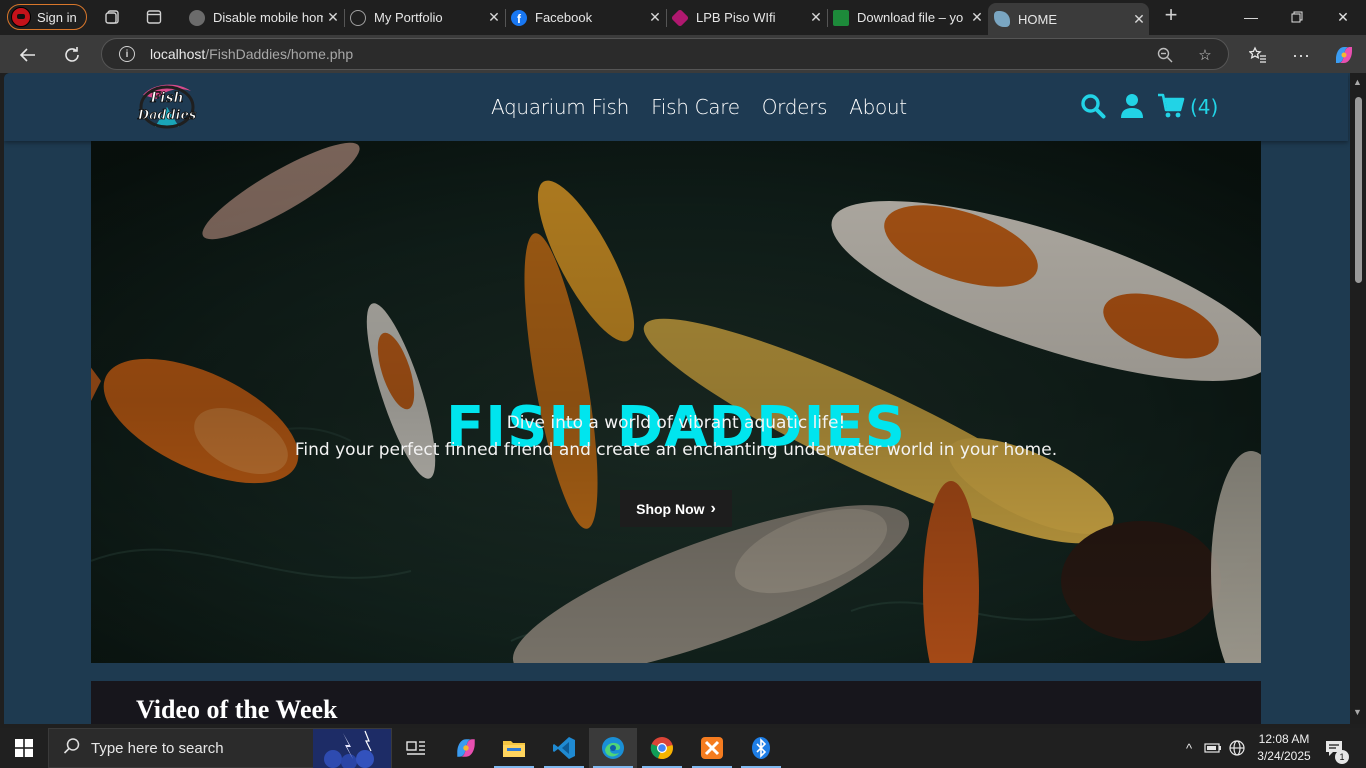  I want to click on show-hidden-icons-icon: ^, so click(1189, 748).